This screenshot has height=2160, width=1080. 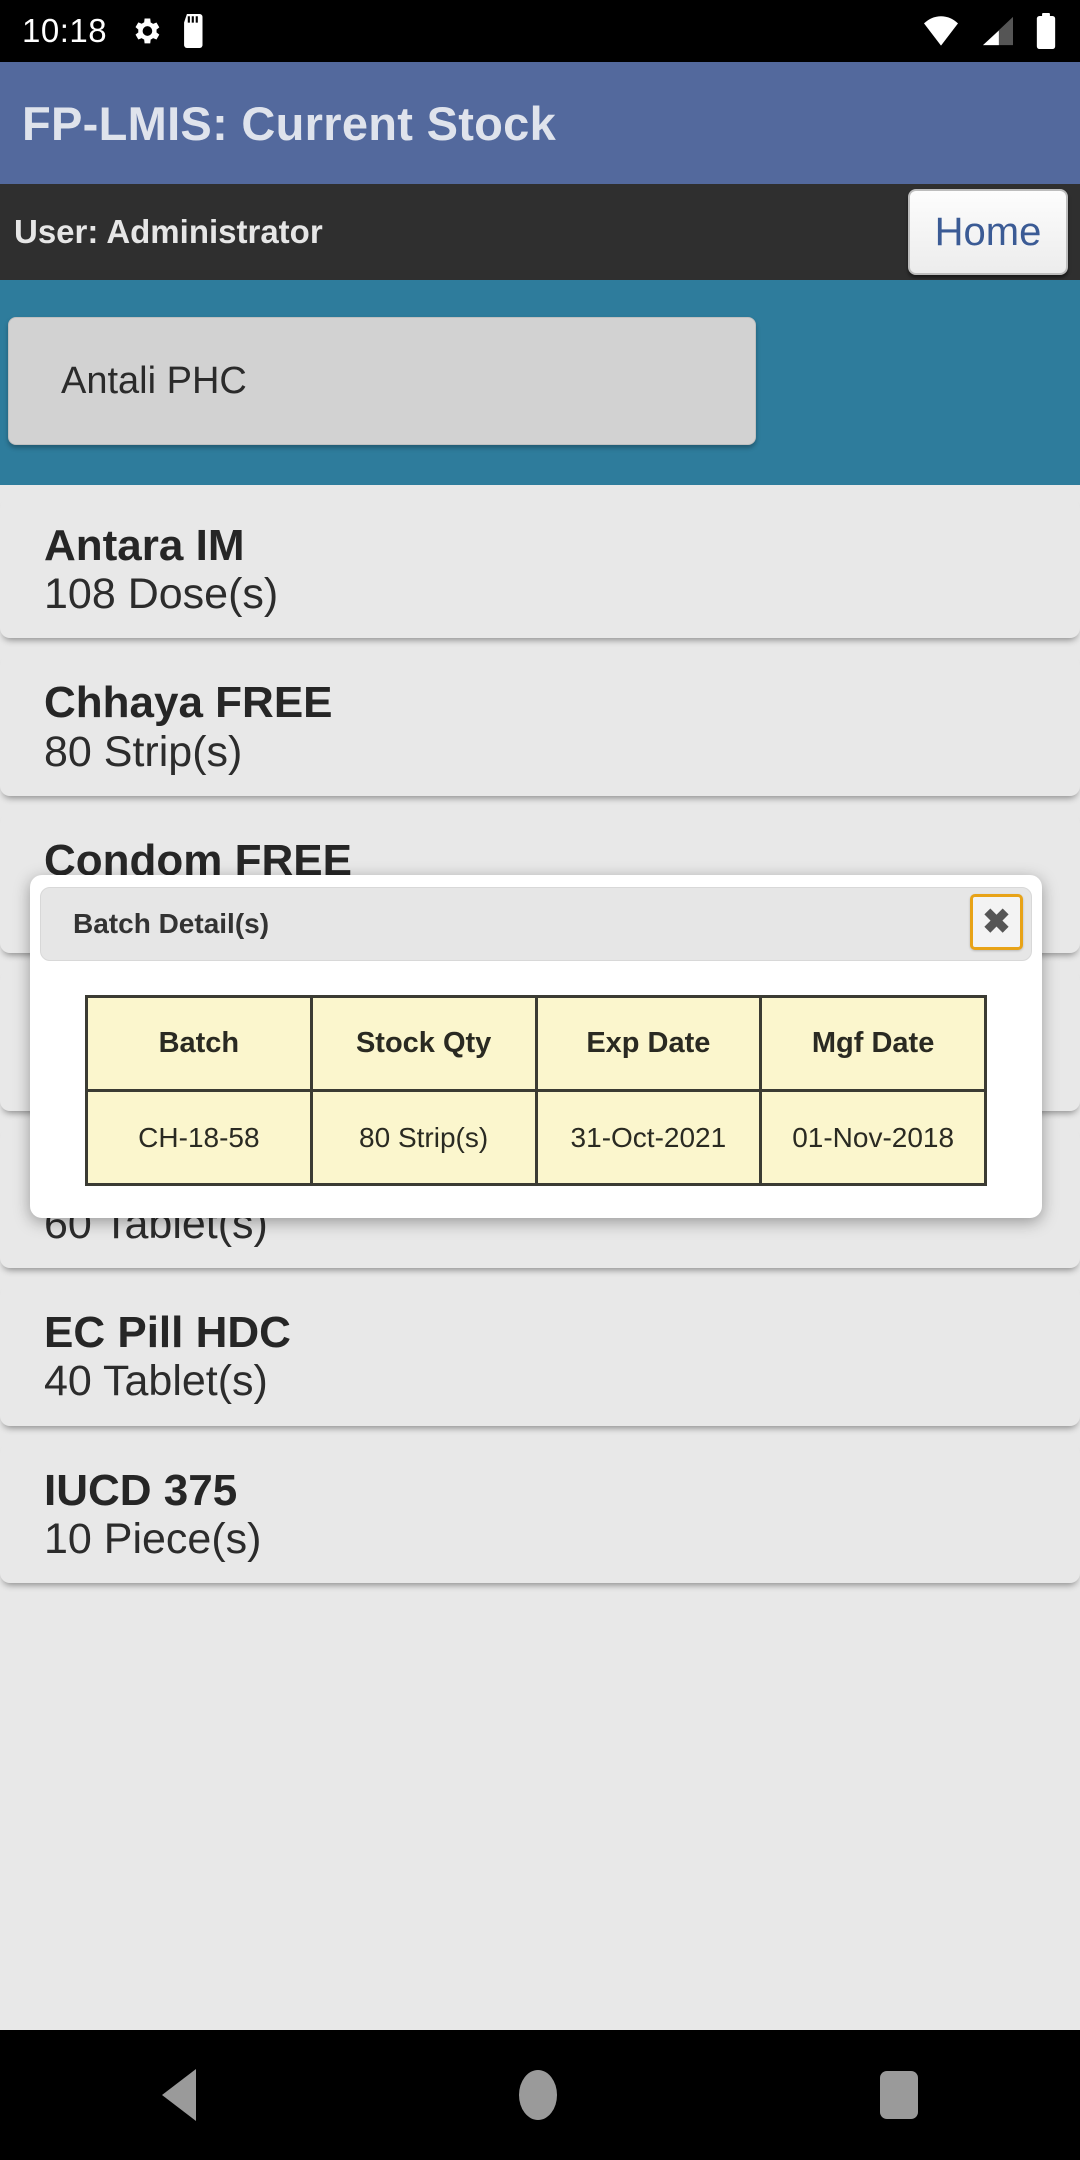 What do you see at coordinates (648, 1043) in the screenshot?
I see `column-header-exp-date: Exp Date` at bounding box center [648, 1043].